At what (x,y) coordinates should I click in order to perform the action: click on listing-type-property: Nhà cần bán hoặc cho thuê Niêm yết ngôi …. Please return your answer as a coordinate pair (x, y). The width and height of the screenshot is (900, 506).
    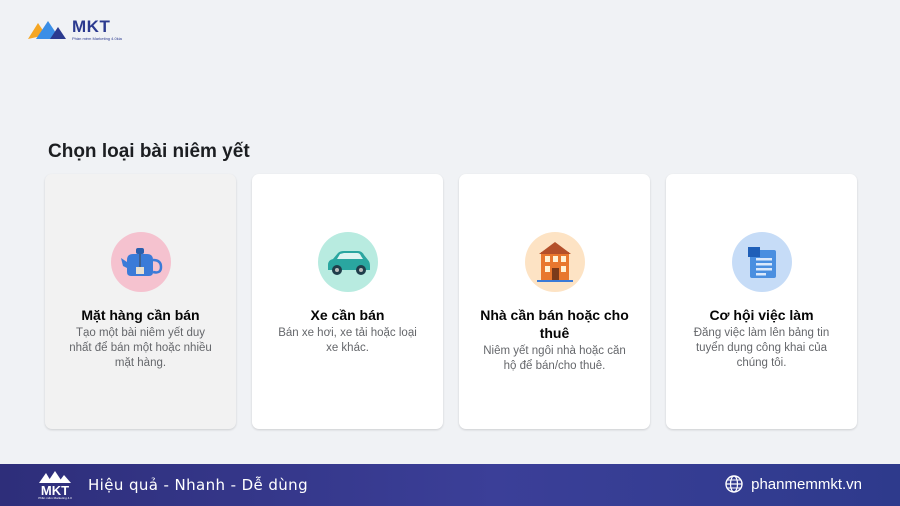
    Looking at the image, I should click on (554, 301).